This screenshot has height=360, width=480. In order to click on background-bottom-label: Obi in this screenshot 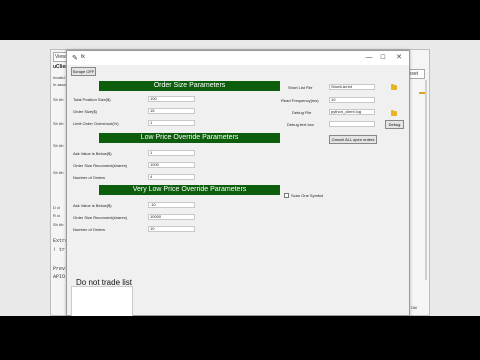, I will do `click(413, 307)`.